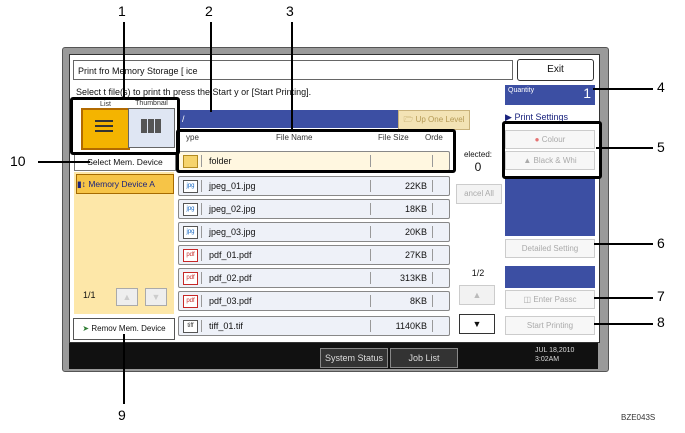  What do you see at coordinates (128, 328) in the screenshot?
I see `remove-mem-device-label: Remov Mem. Device` at bounding box center [128, 328].